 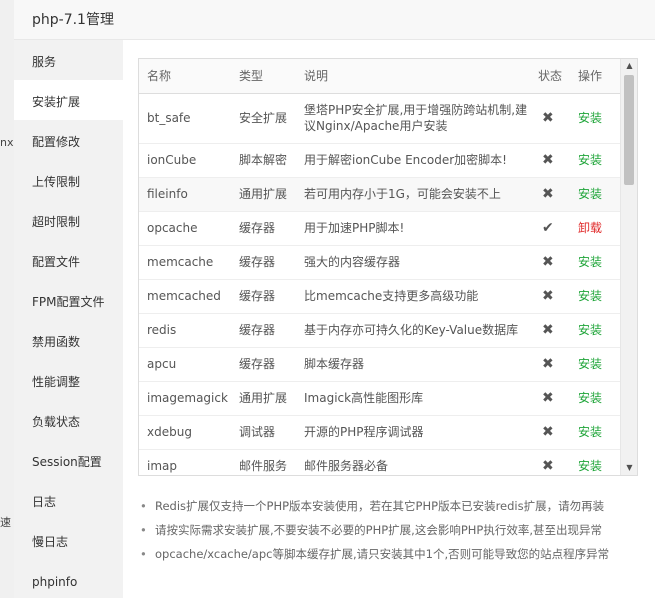 What do you see at coordinates (413, 330) in the screenshot?
I see `ext-desc: 基于内存亦可持久化的Key-Value数据库` at bounding box center [413, 330].